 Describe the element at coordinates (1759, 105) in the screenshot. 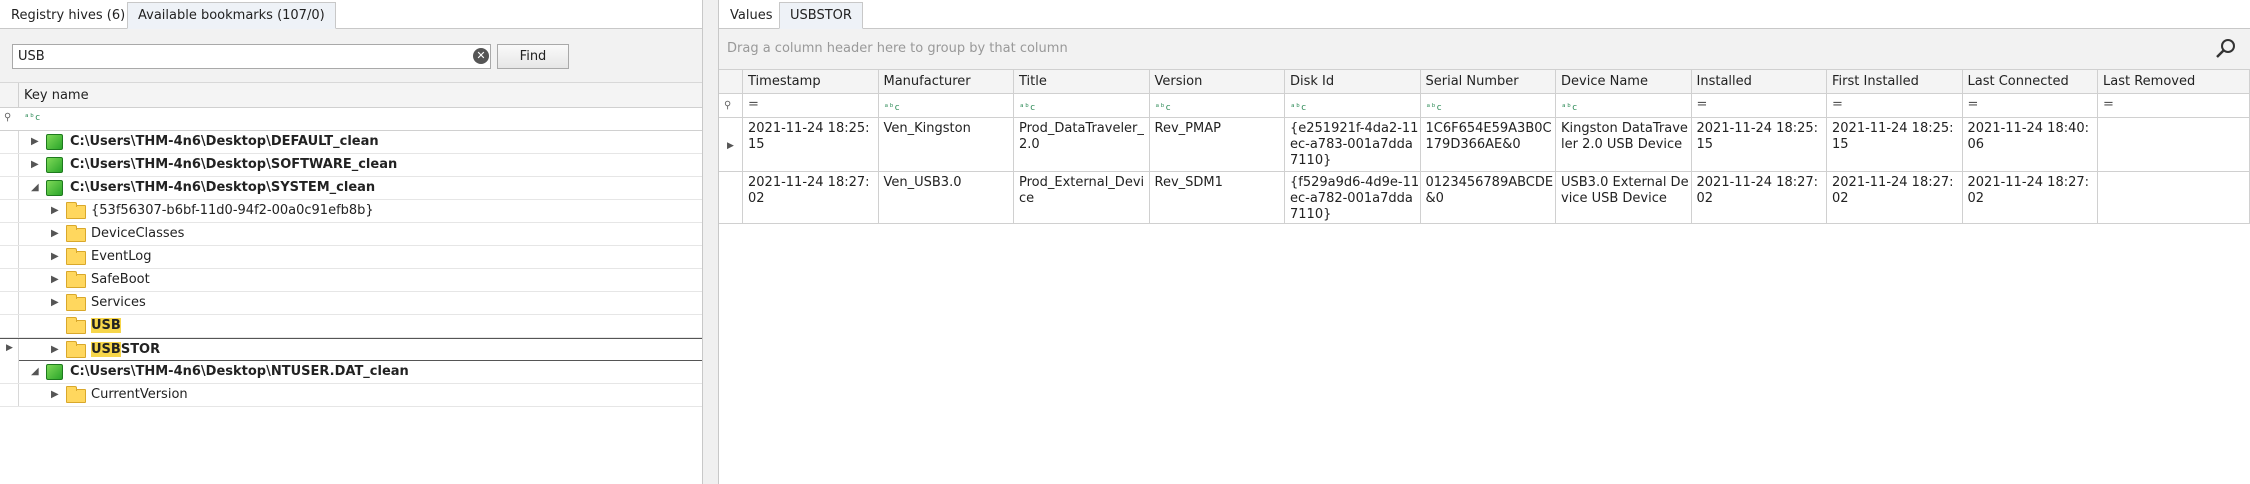

I see `filter-cell-installed: =` at that location.